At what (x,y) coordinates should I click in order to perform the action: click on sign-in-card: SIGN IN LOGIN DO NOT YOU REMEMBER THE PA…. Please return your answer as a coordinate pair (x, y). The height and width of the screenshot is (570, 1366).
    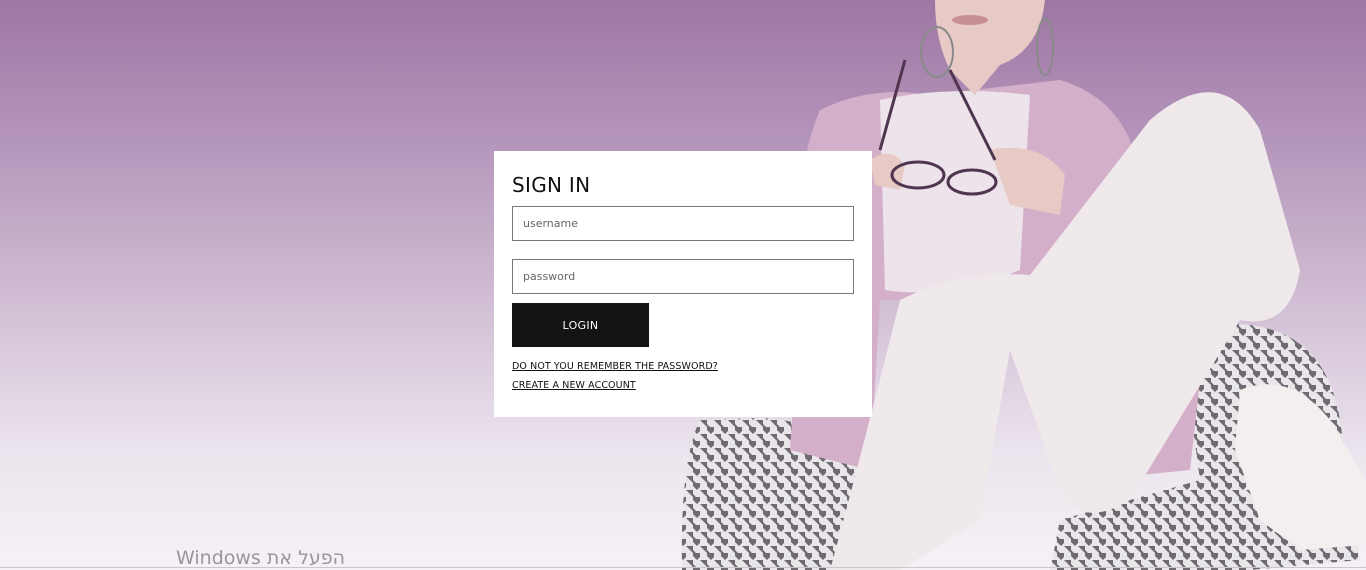
    Looking at the image, I should click on (683, 284).